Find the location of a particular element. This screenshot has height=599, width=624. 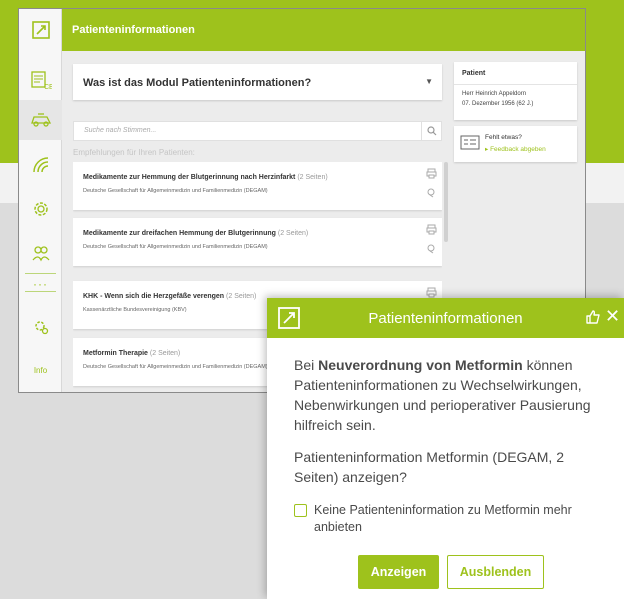

sidebar-item-gear-check is located at coordinates (40, 209).